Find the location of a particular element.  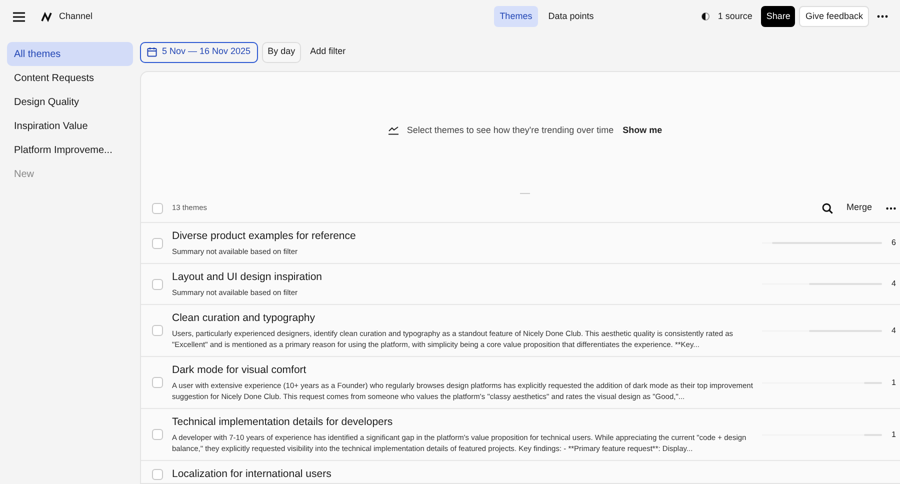

view-tab: Data points is located at coordinates (571, 17).